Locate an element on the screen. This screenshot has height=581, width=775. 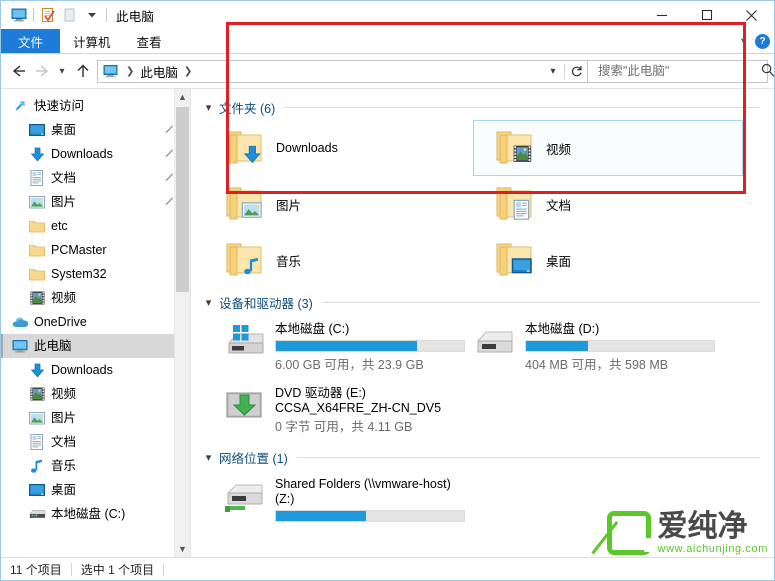
tab-computer: 计算机 is located at coordinates (92, 41).